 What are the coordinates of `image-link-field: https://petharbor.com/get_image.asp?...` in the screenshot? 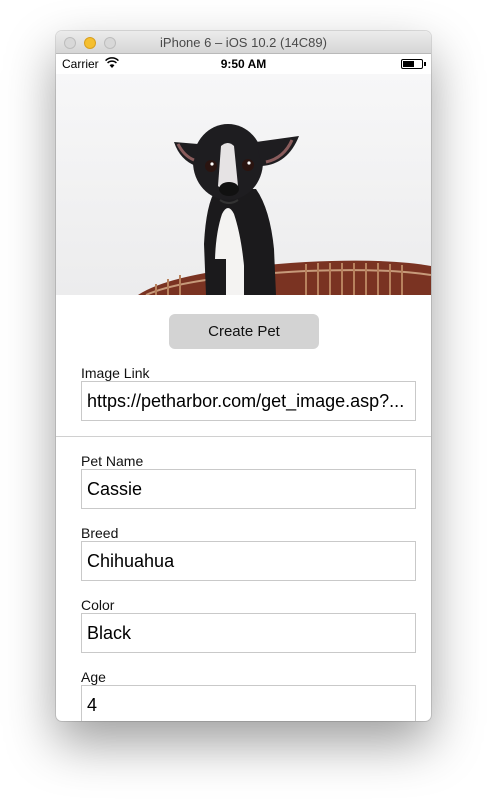 It's located at (248, 401).